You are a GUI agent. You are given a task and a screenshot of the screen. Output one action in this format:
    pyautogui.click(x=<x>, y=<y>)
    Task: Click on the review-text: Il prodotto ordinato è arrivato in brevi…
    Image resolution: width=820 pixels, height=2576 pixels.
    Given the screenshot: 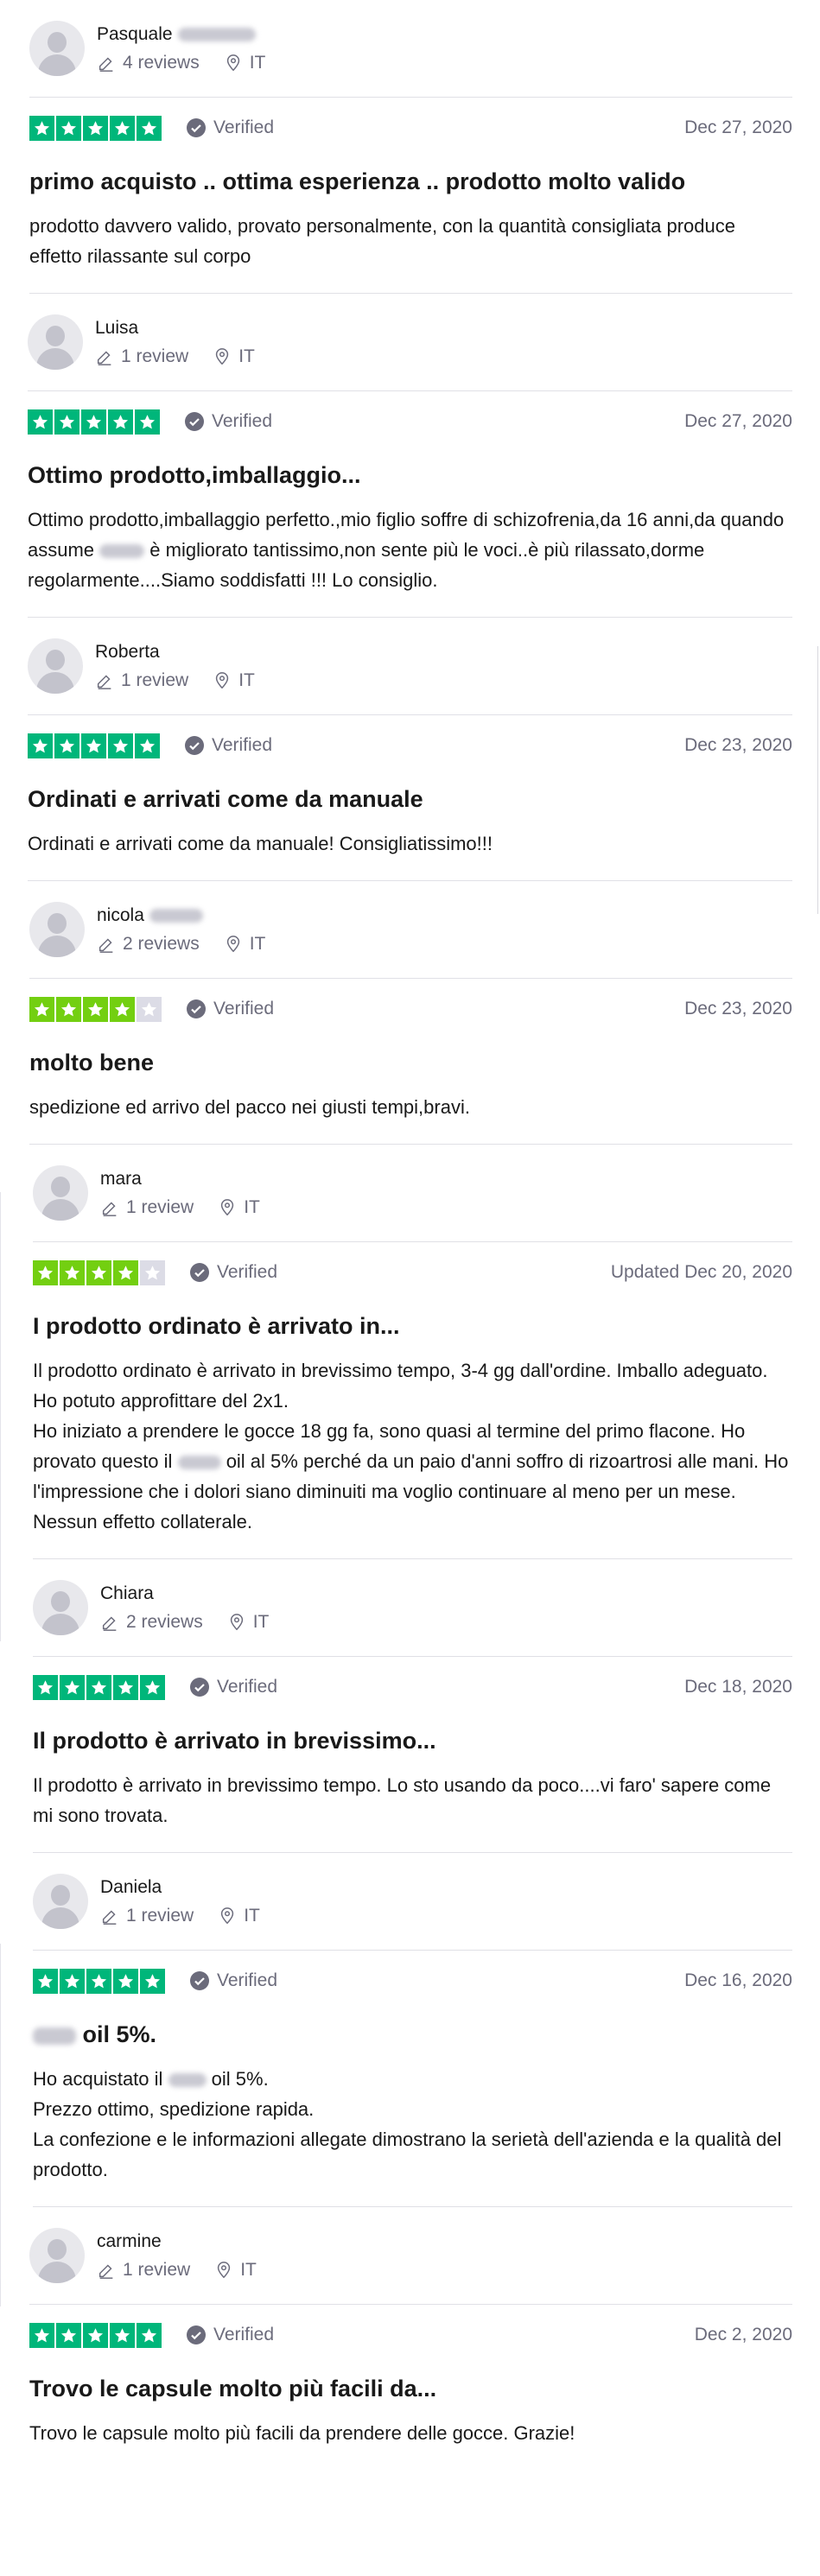 What is the action you would take?
    pyautogui.click(x=400, y=1386)
    